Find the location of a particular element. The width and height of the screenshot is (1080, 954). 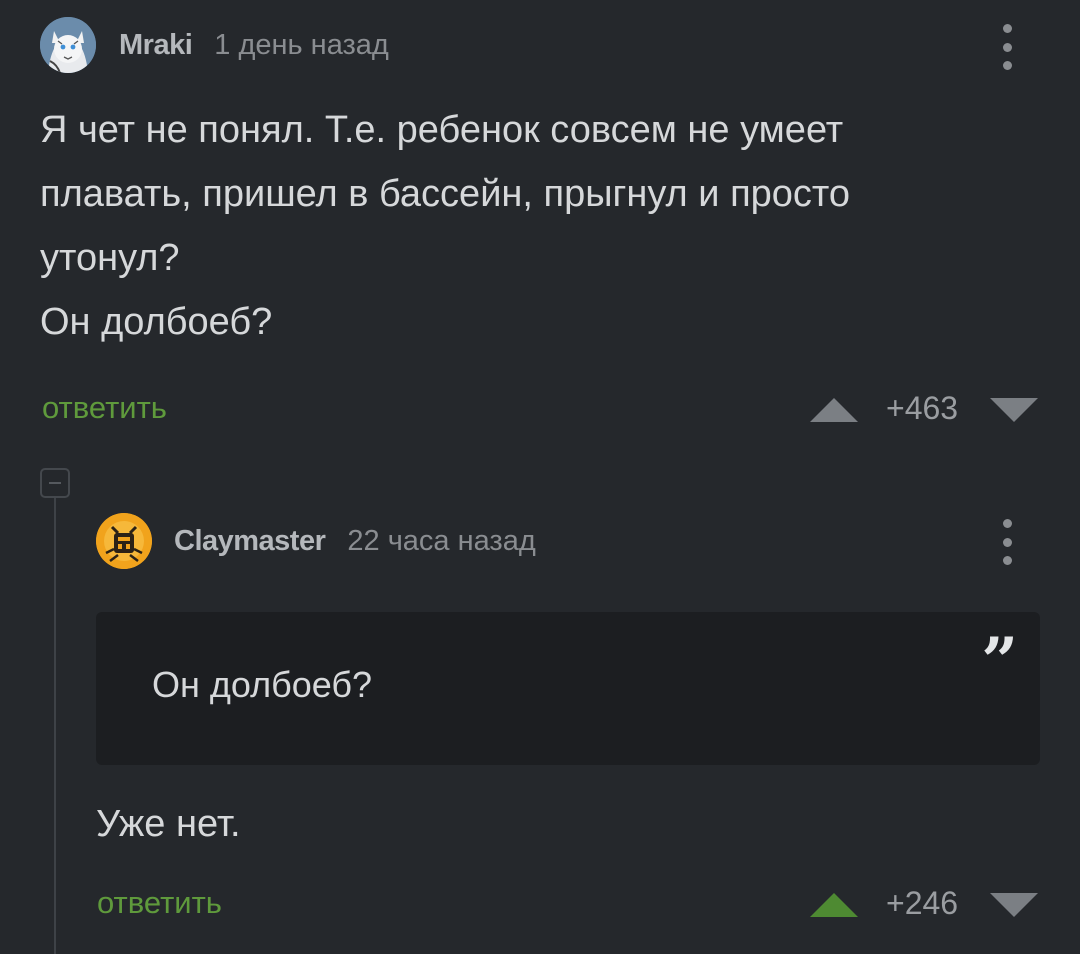

reply-header: Claymaster 22 часа назад is located at coordinates (316, 541).